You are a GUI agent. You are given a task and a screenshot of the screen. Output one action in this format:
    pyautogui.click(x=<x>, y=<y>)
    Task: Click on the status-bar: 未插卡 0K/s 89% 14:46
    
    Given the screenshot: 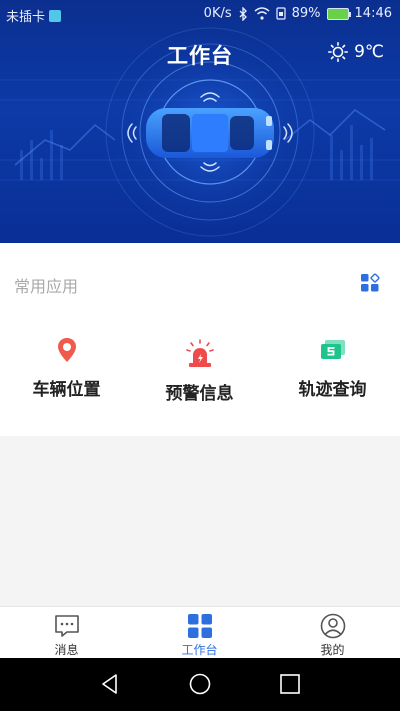 What is the action you would take?
    pyautogui.click(x=200, y=14)
    